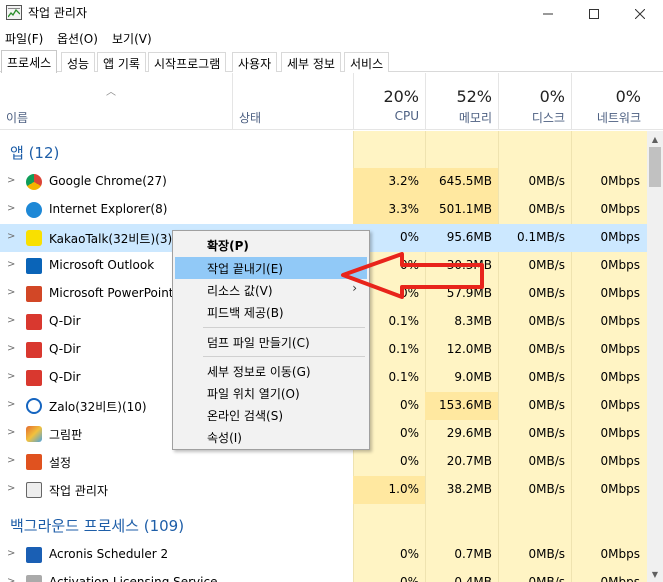 This screenshot has height=582, width=663. What do you see at coordinates (78, 62) in the screenshot?
I see `tab-performance: 성능` at bounding box center [78, 62].